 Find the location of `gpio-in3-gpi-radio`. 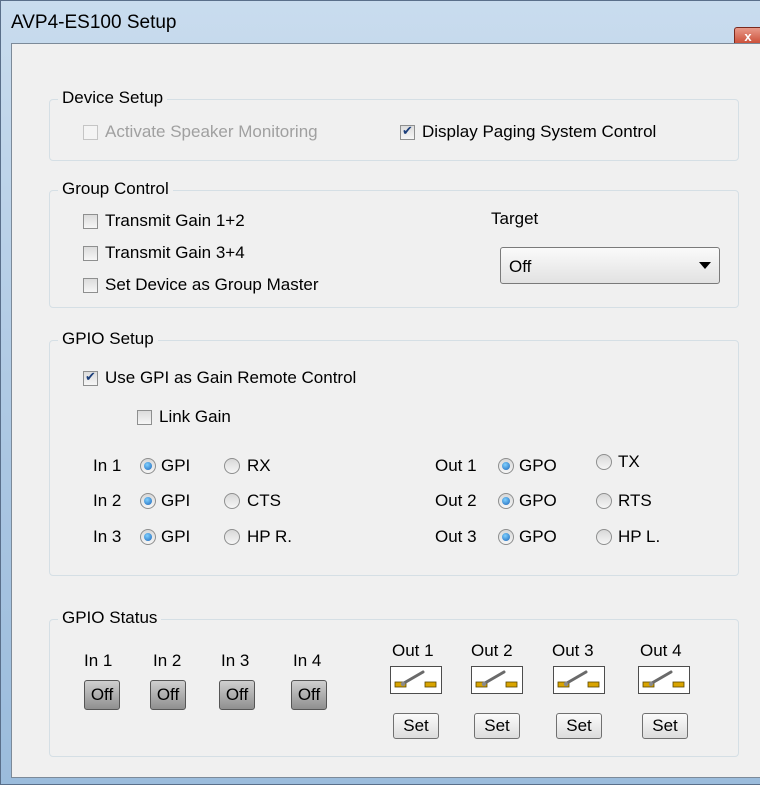

gpio-in3-gpi-radio is located at coordinates (148, 537).